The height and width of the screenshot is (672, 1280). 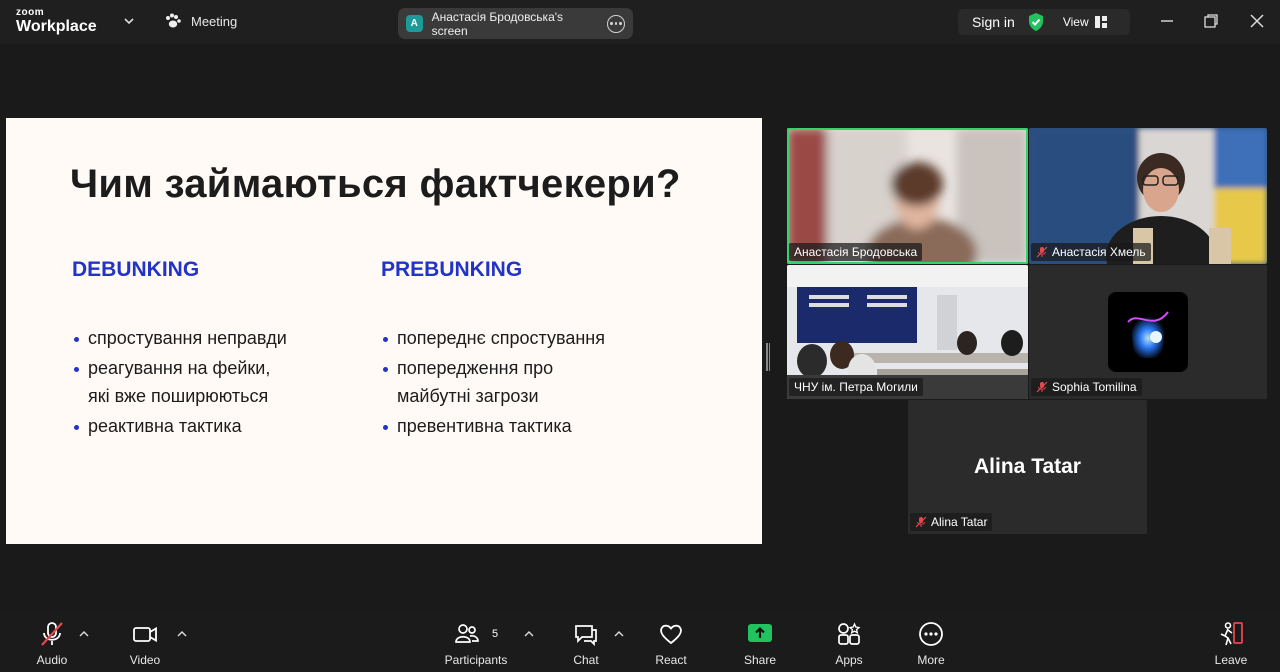 What do you see at coordinates (768, 357) in the screenshot?
I see `panel-splitter-handle` at bounding box center [768, 357].